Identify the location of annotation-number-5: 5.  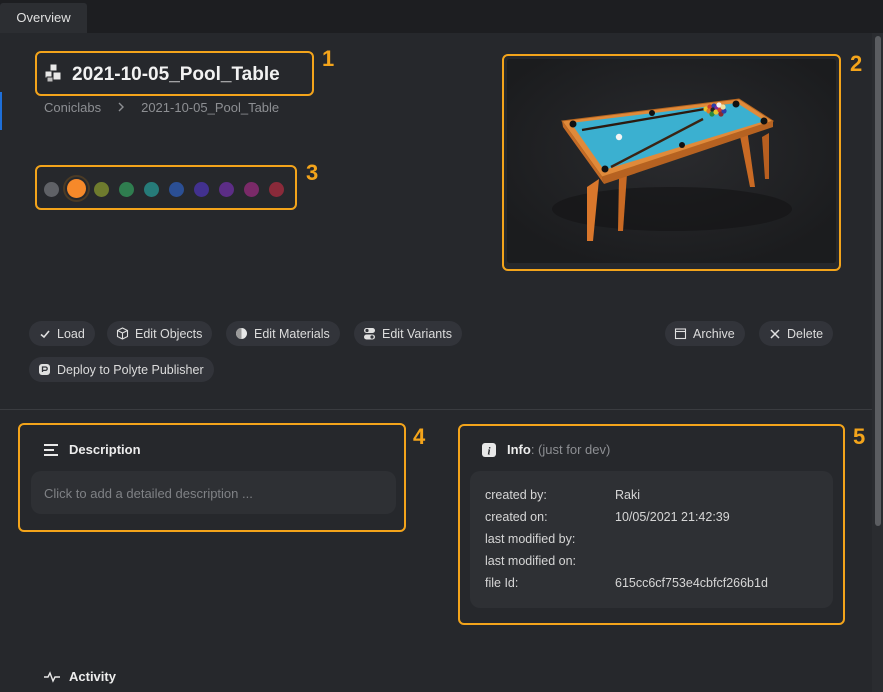
(859, 436).